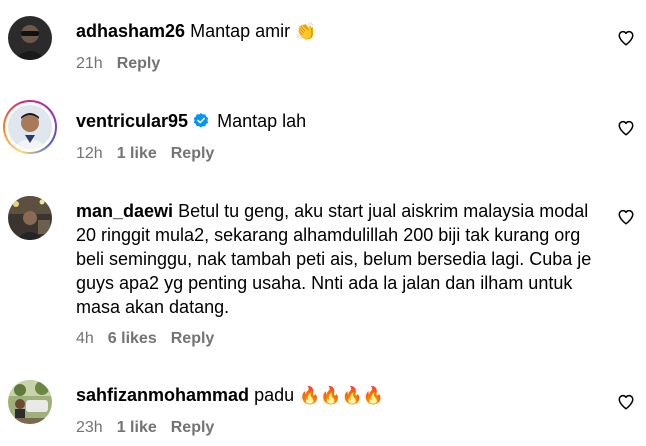  Describe the element at coordinates (274, 395) in the screenshot. I see `comment-text: padu` at that location.